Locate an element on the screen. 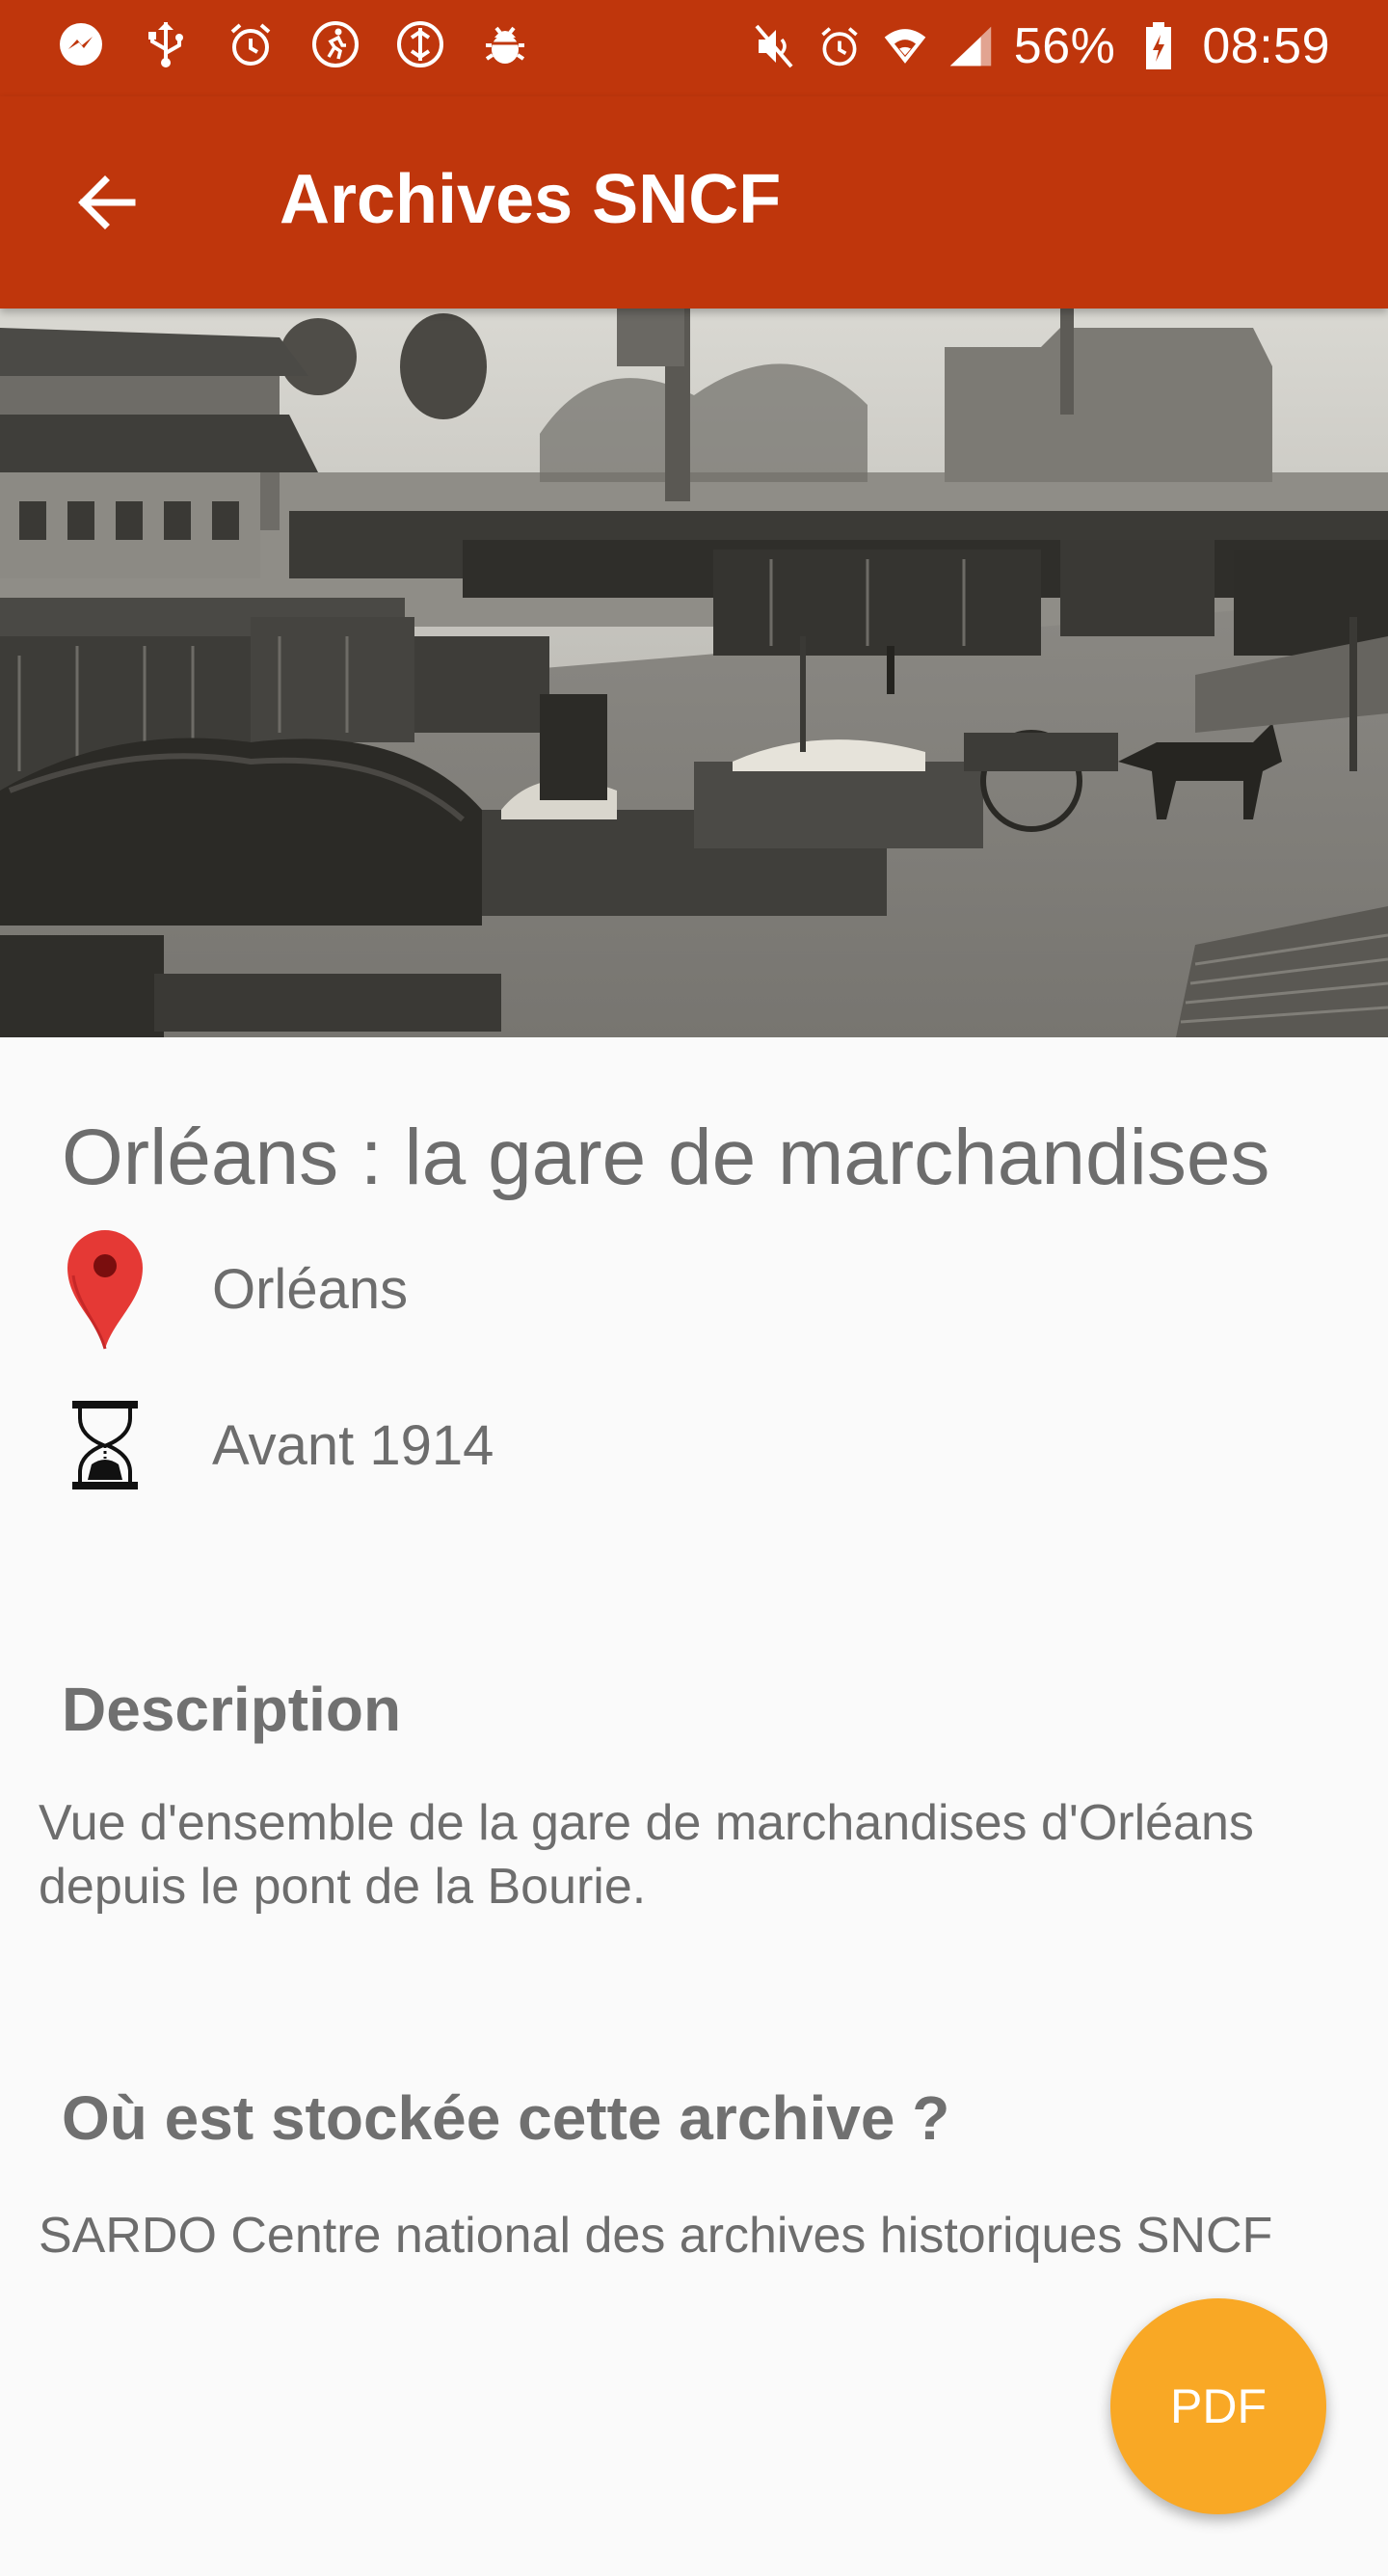 The width and height of the screenshot is (1388, 2576). pdf-button: PDF is located at coordinates (1218, 2406).